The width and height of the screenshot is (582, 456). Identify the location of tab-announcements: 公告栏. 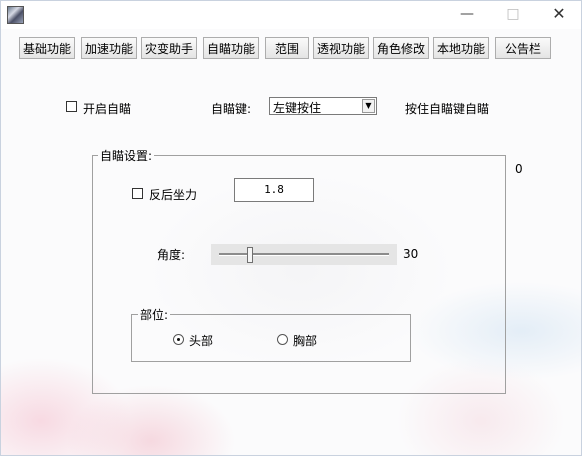
(523, 48).